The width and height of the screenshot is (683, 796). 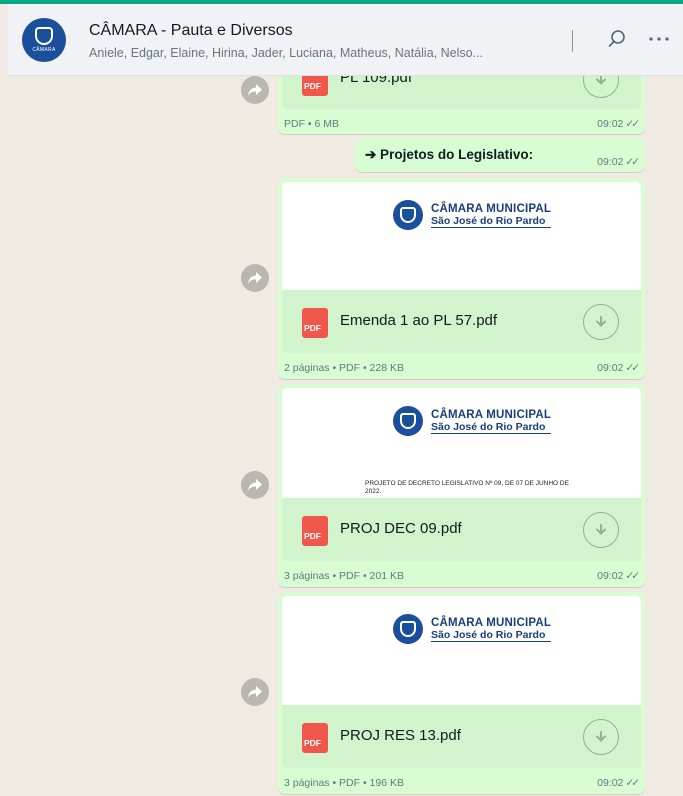 I want to click on file-name: PL 109.pdf, so click(x=376, y=81).